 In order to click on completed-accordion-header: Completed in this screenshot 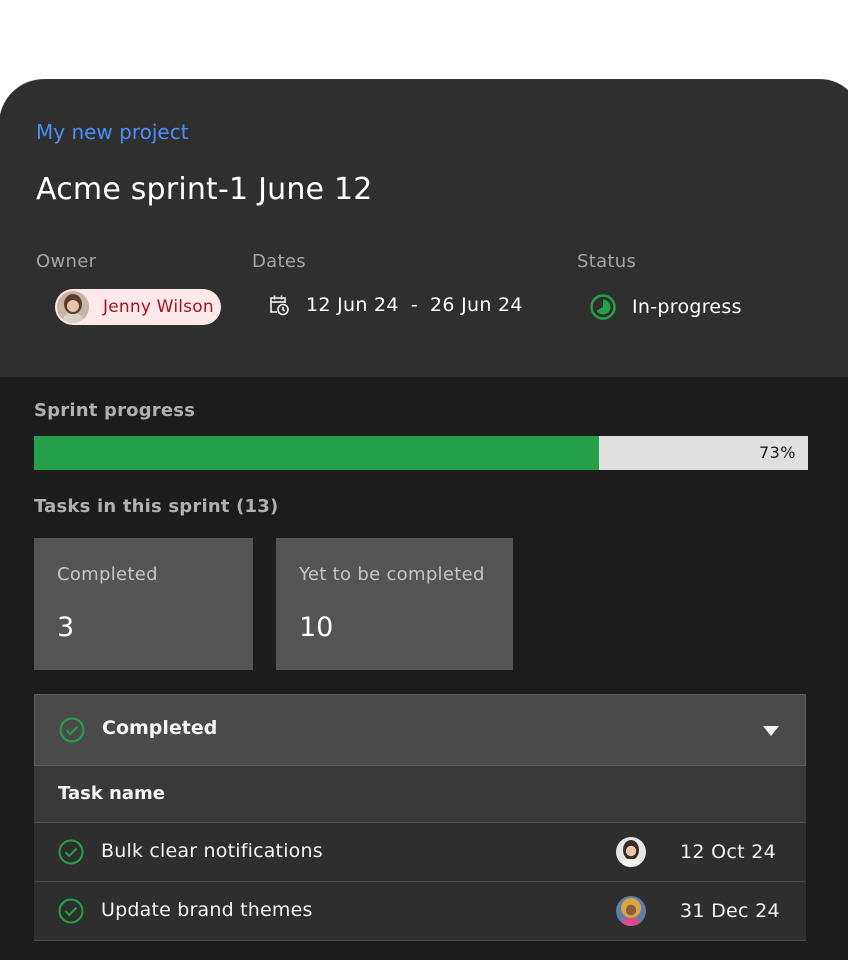, I will do `click(420, 730)`.